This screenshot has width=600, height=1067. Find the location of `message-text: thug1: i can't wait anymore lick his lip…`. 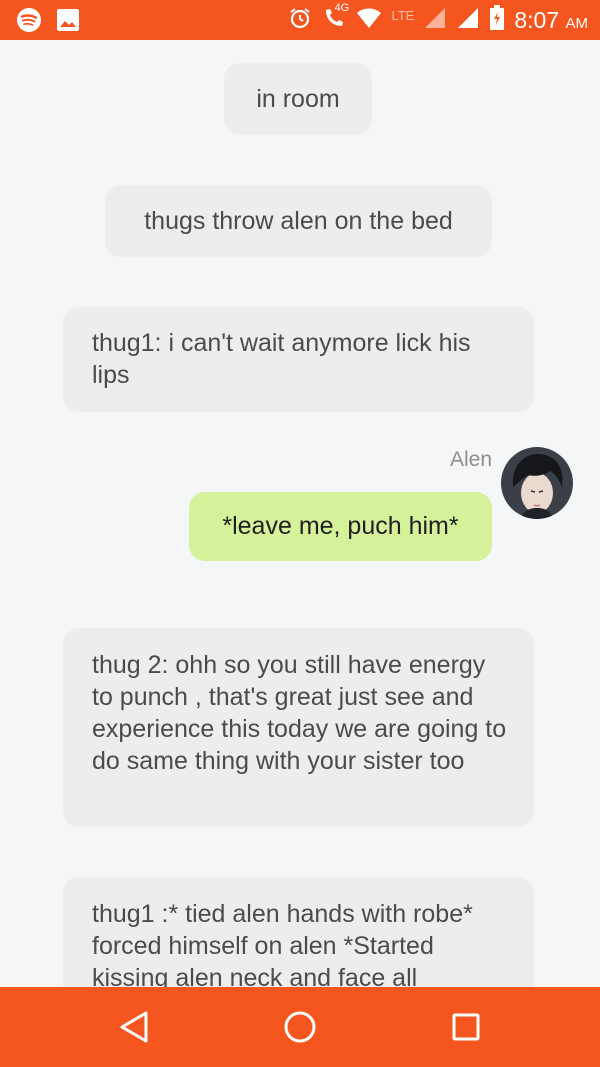

message-text: thug1: i can't wait anymore lick his lip… is located at coordinates (281, 359).